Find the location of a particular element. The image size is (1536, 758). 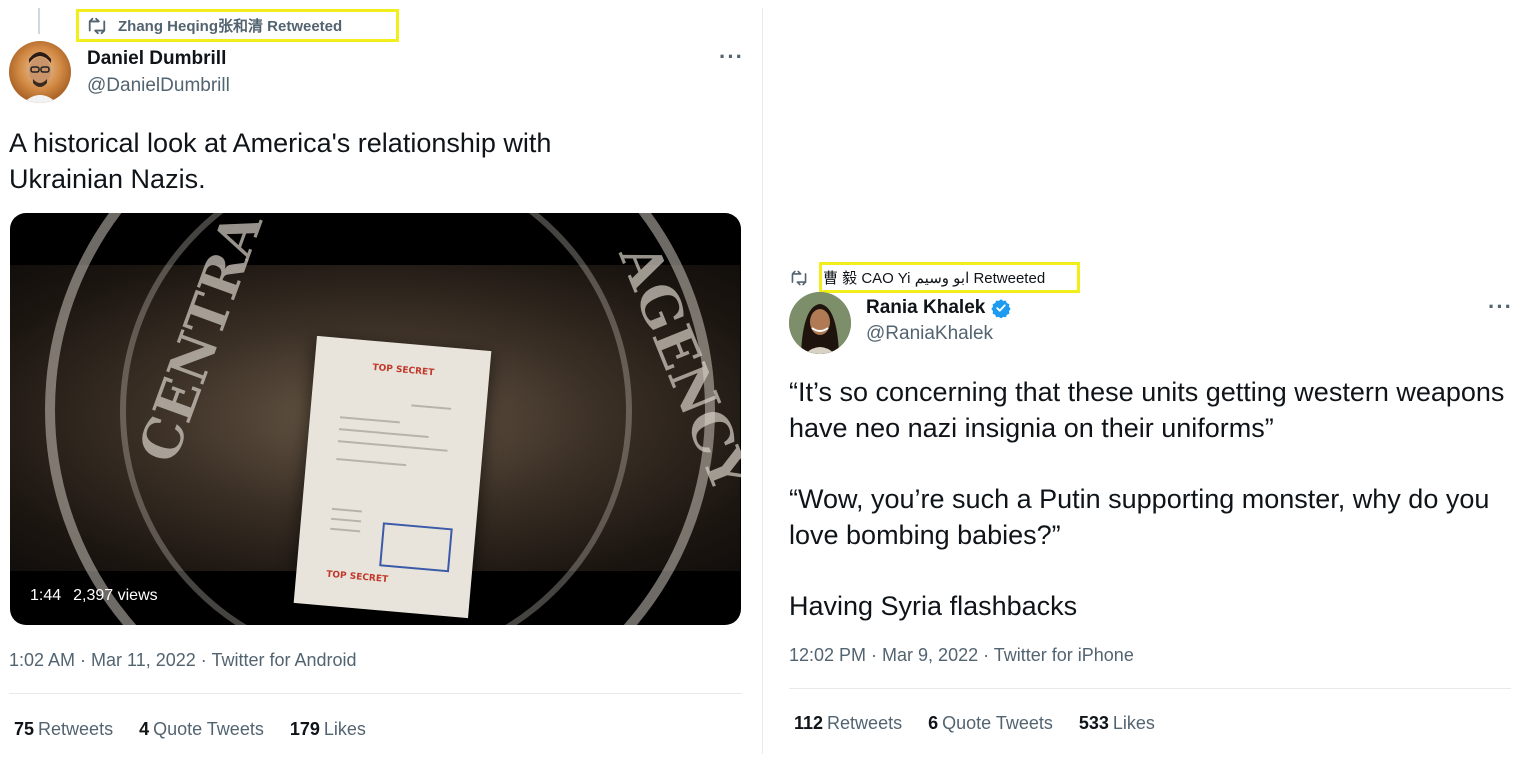

likes-stat: 179 Likes is located at coordinates (328, 729).